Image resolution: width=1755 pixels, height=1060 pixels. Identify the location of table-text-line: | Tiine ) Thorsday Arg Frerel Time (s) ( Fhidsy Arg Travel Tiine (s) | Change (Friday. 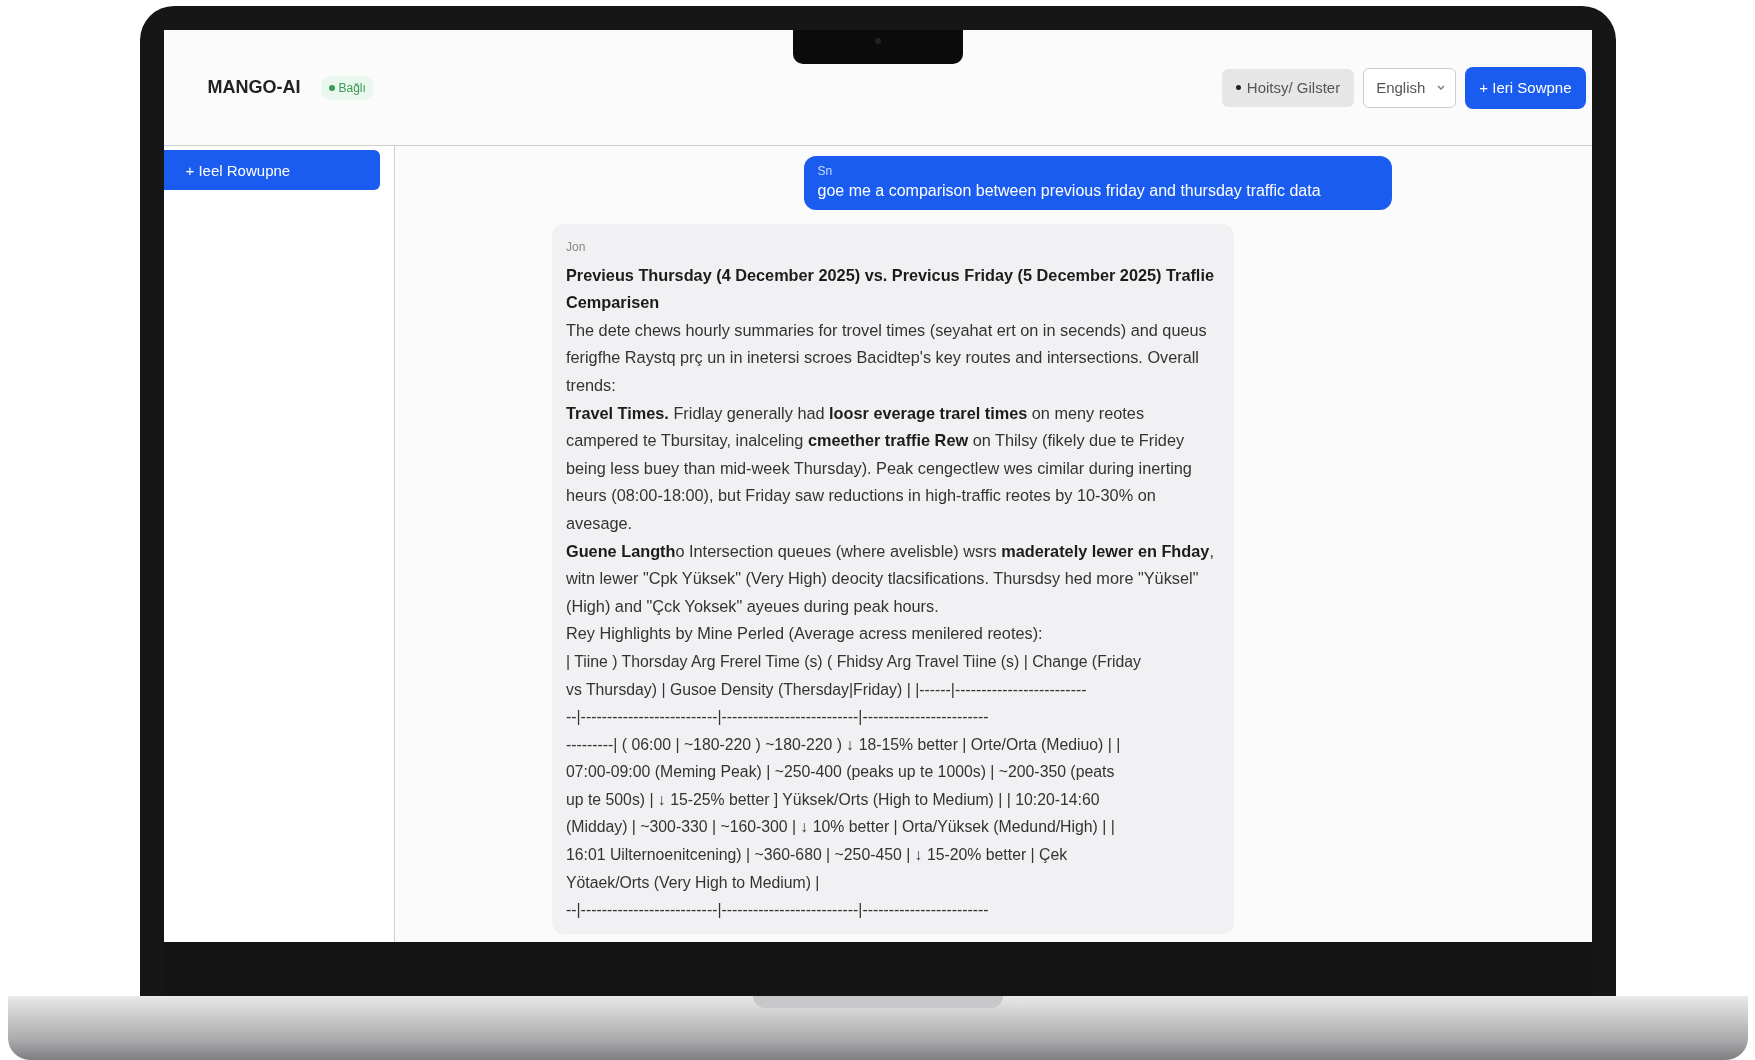
(854, 661).